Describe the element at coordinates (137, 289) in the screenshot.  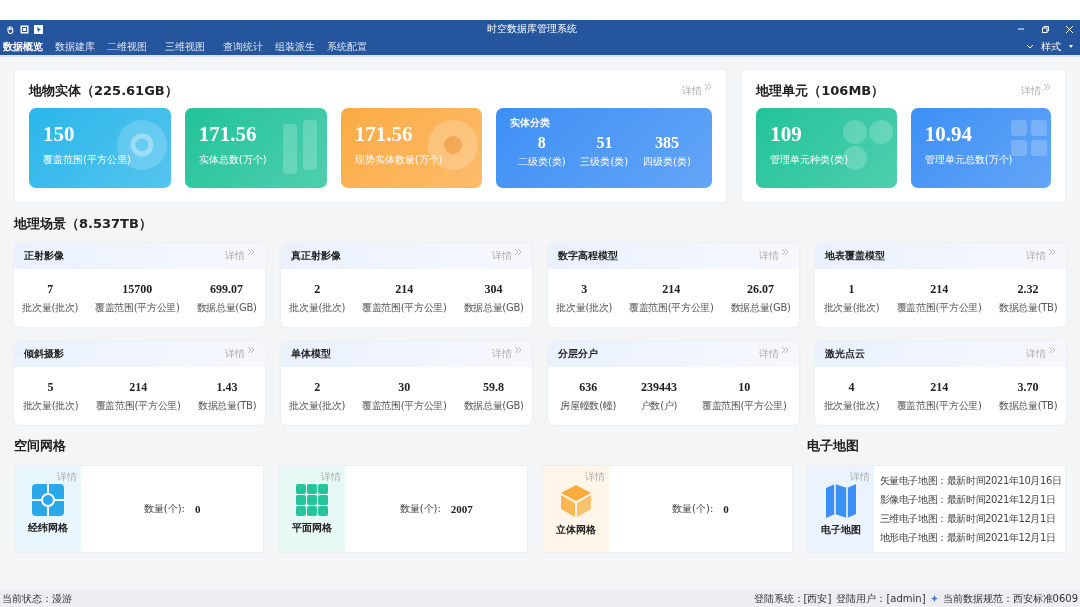
I see `stat-value: 15700` at that location.